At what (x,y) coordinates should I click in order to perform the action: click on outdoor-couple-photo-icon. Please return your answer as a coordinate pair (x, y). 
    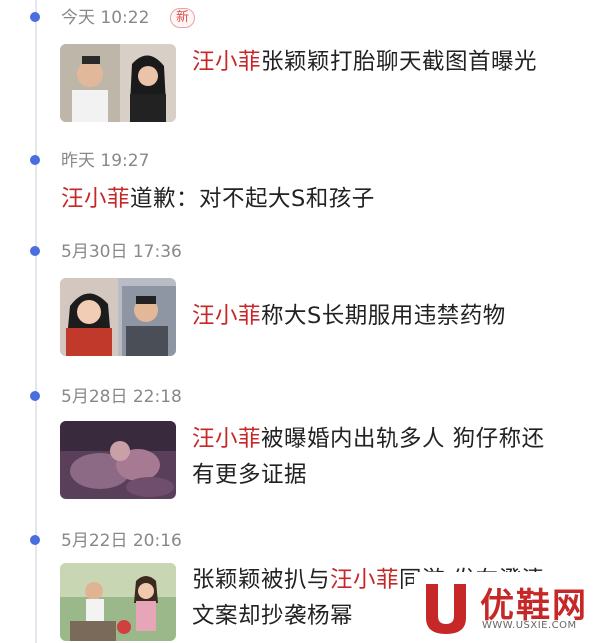
    Looking at the image, I should click on (118, 602).